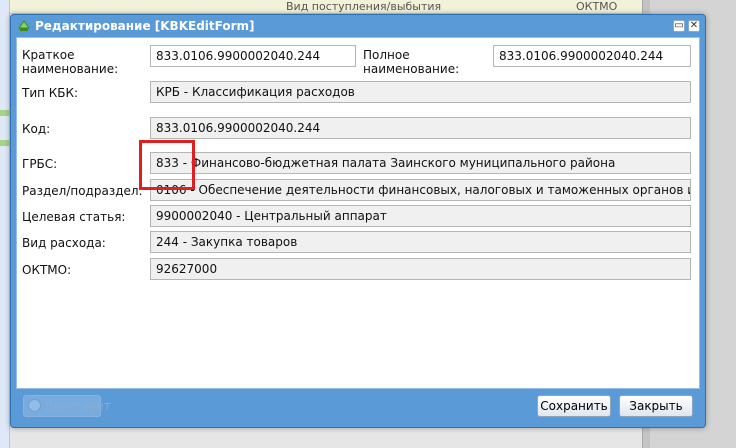 The width and height of the screenshot is (736, 448). What do you see at coordinates (592, 56) in the screenshot?
I see `full-name-field: 833.0106.9900002040.244` at bounding box center [592, 56].